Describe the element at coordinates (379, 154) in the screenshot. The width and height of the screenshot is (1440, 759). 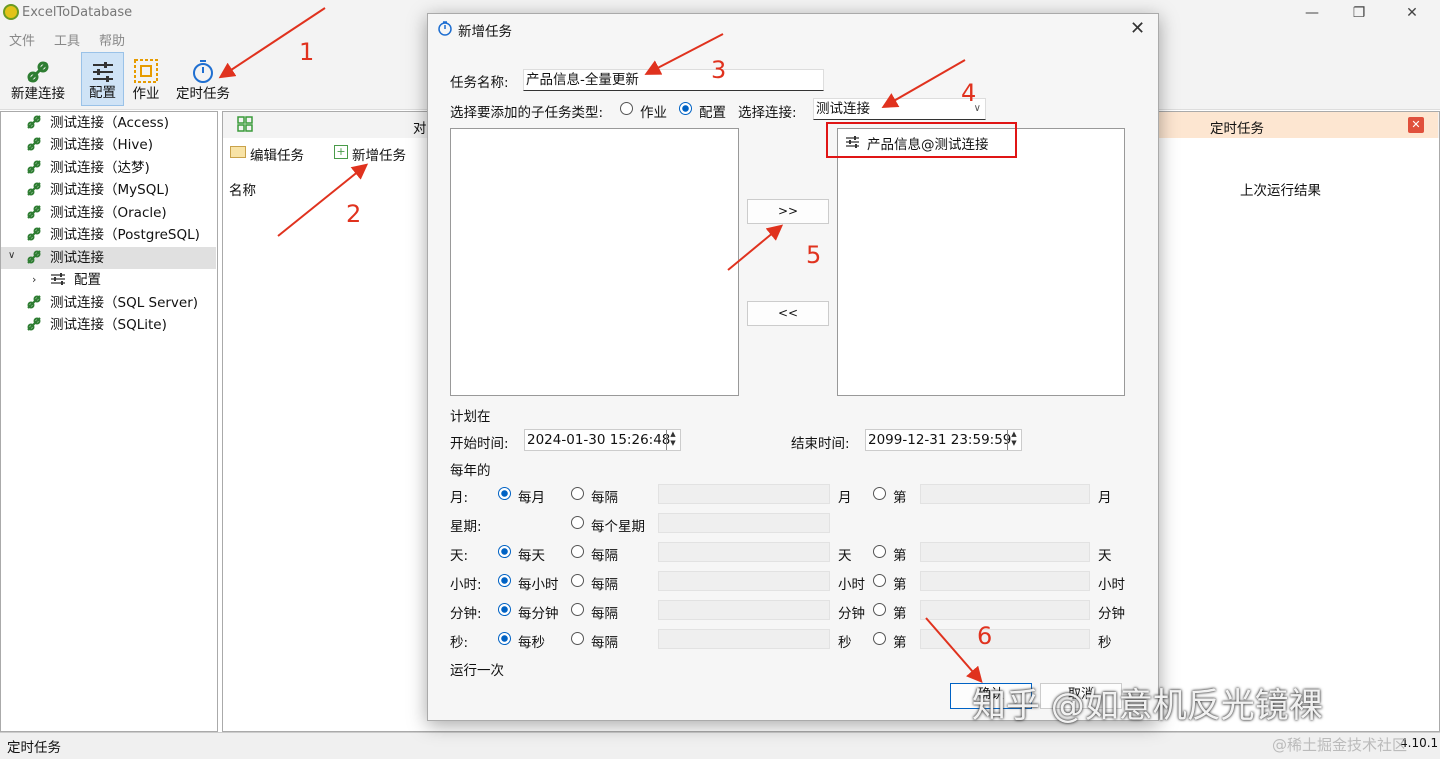
I see `add-task-button: 新增任务` at that location.